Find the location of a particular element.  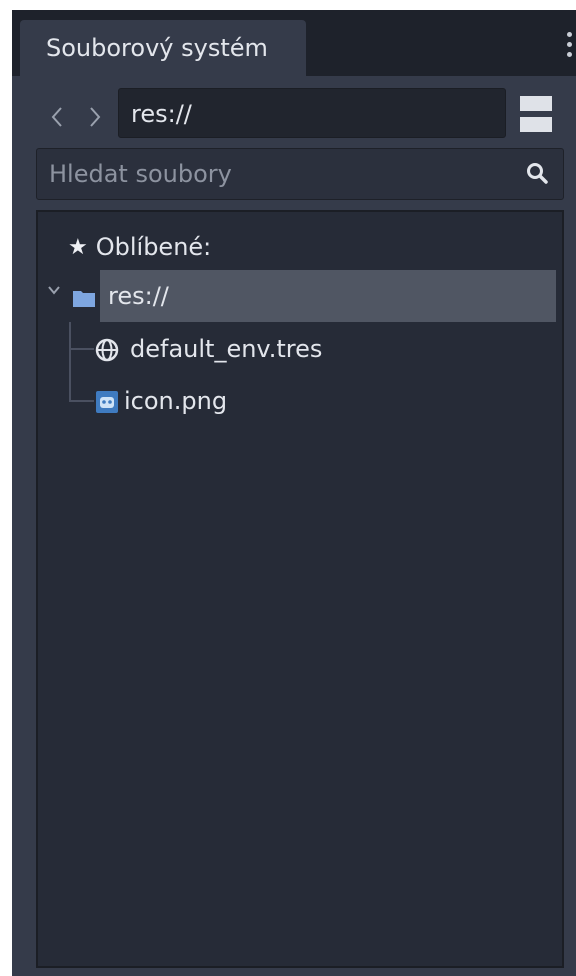

folder-icon is located at coordinates (84, 299).